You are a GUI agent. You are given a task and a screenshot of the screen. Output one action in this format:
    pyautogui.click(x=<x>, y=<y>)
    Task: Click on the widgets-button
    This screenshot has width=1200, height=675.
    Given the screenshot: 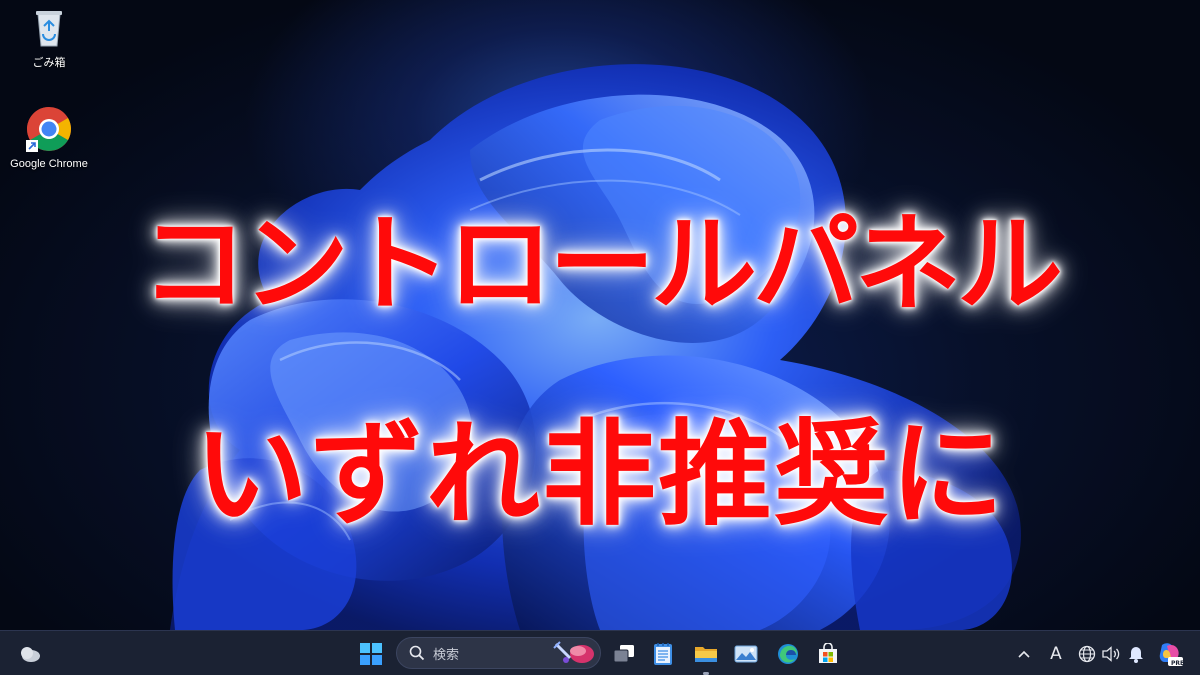 What is the action you would take?
    pyautogui.click(x=30, y=654)
    